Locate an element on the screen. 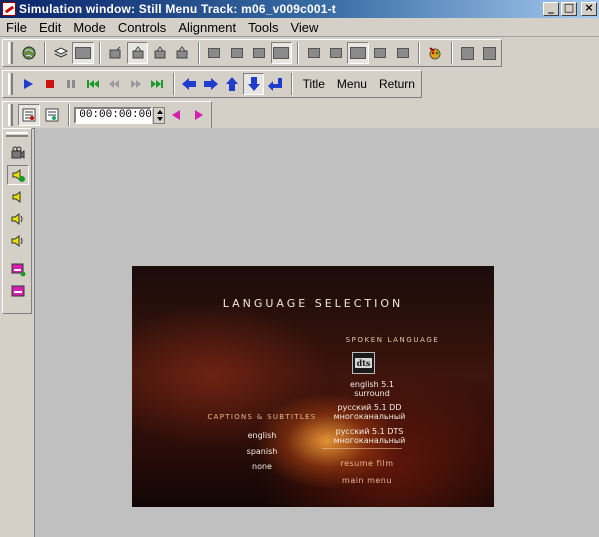 The image size is (599, 537). skip-back-icon is located at coordinates (93, 84).